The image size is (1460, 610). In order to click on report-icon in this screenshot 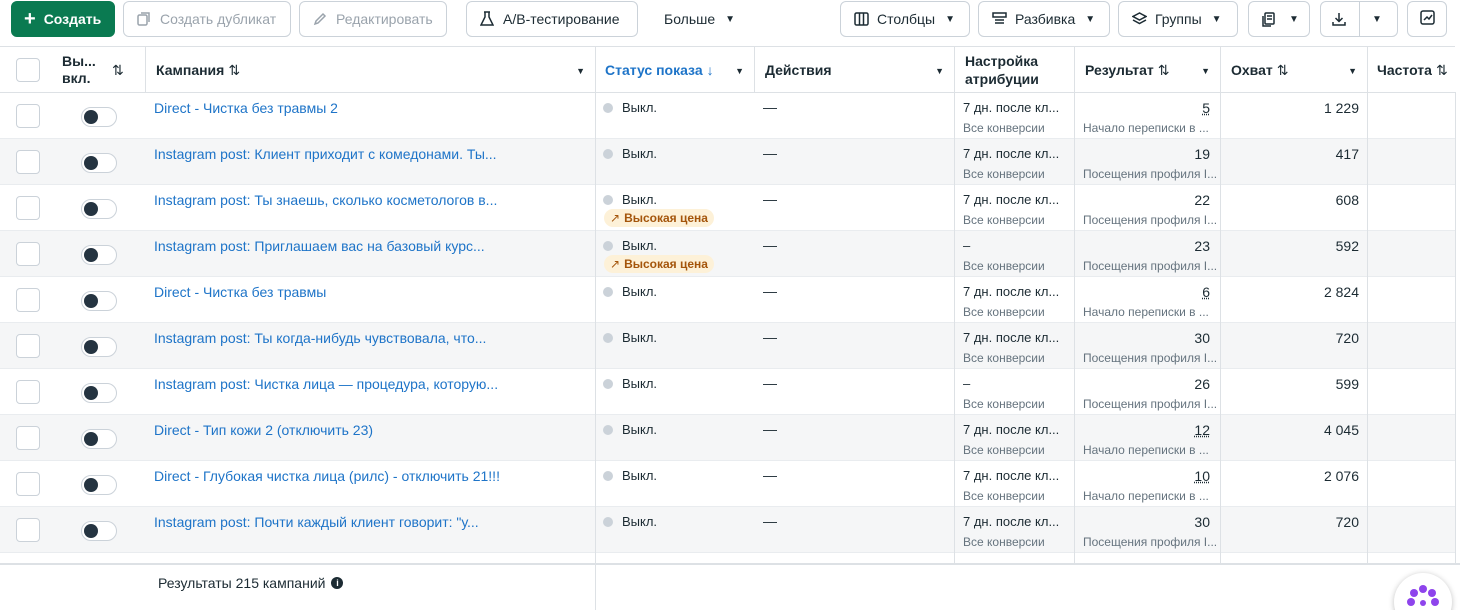, I will do `click(1269, 19)`.